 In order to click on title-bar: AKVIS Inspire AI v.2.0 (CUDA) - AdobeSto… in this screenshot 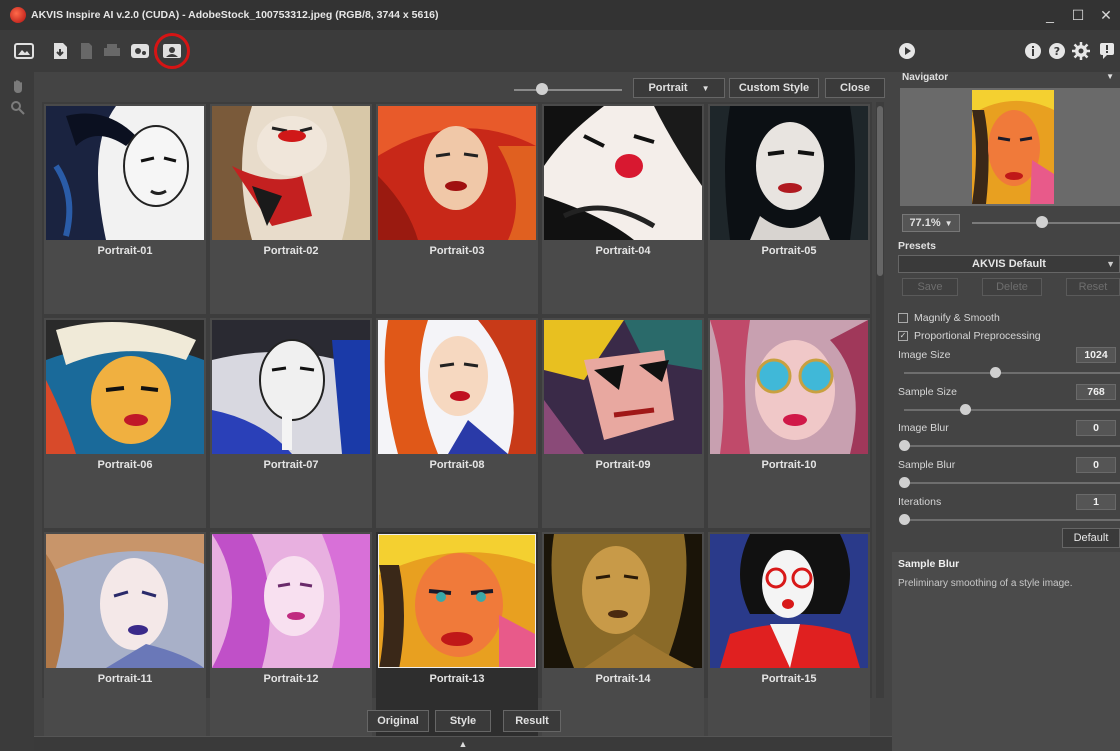, I will do `click(560, 15)`.